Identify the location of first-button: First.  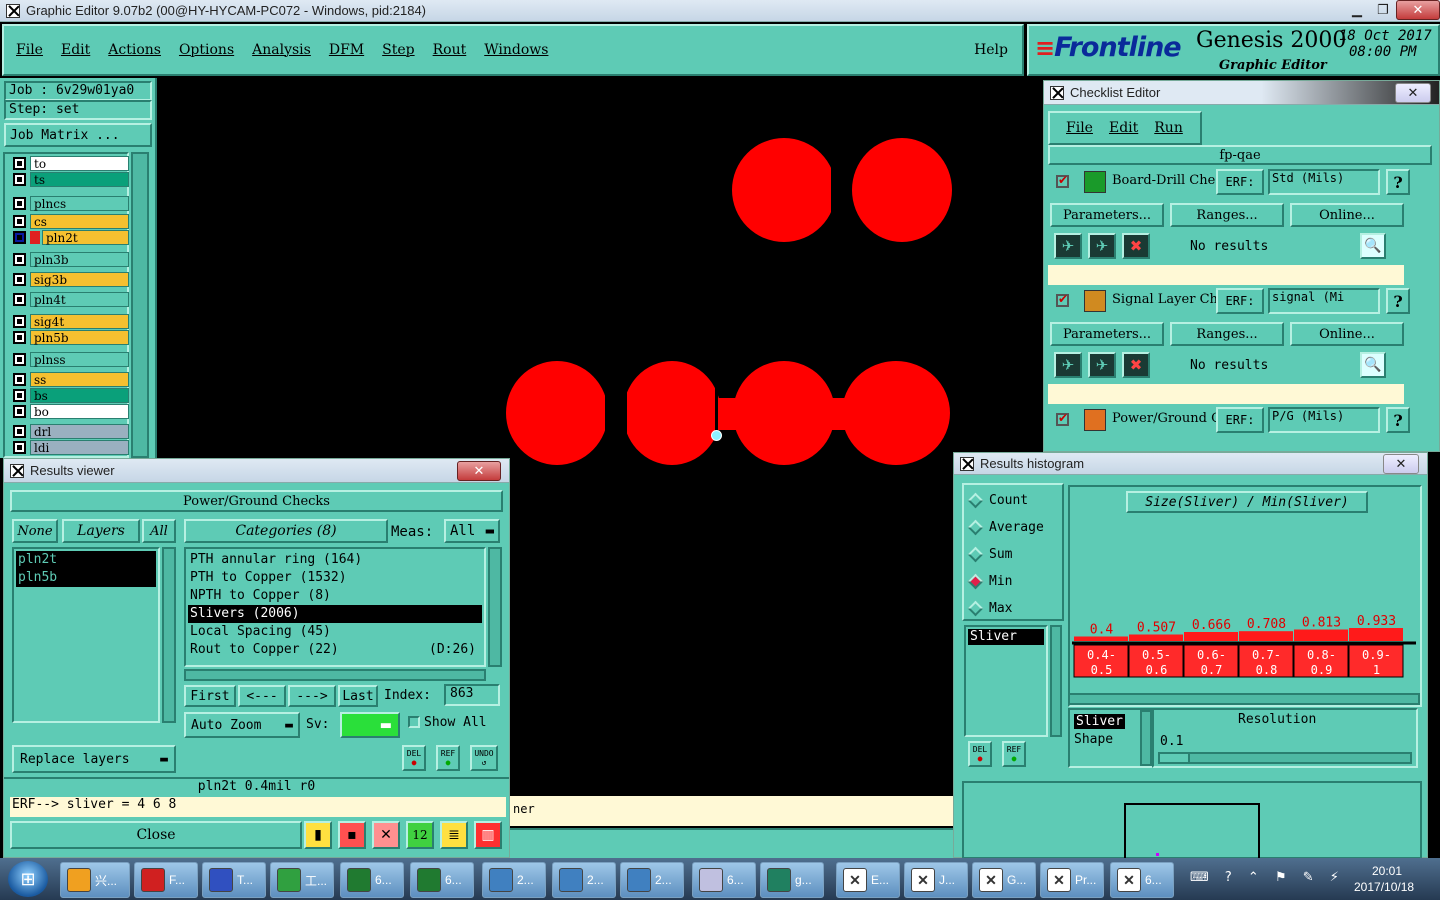
(210, 696).